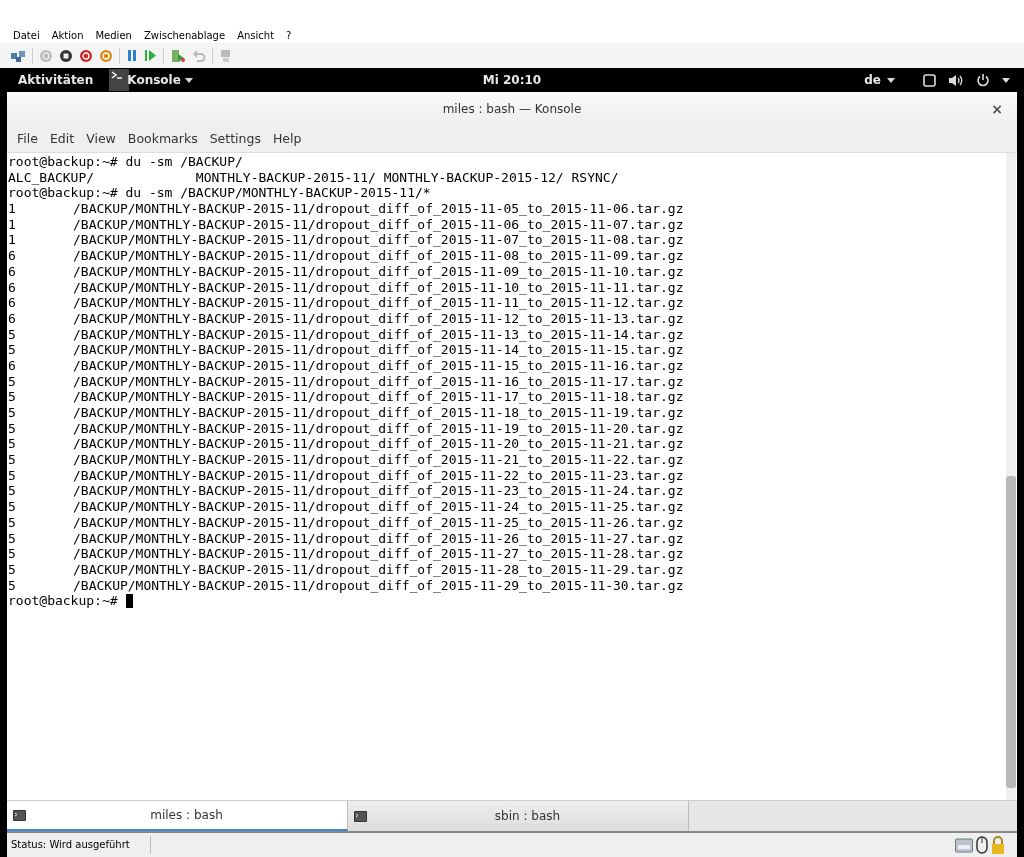 This screenshot has height=857, width=1024. I want to click on scrollbar, so click(1011, 476).